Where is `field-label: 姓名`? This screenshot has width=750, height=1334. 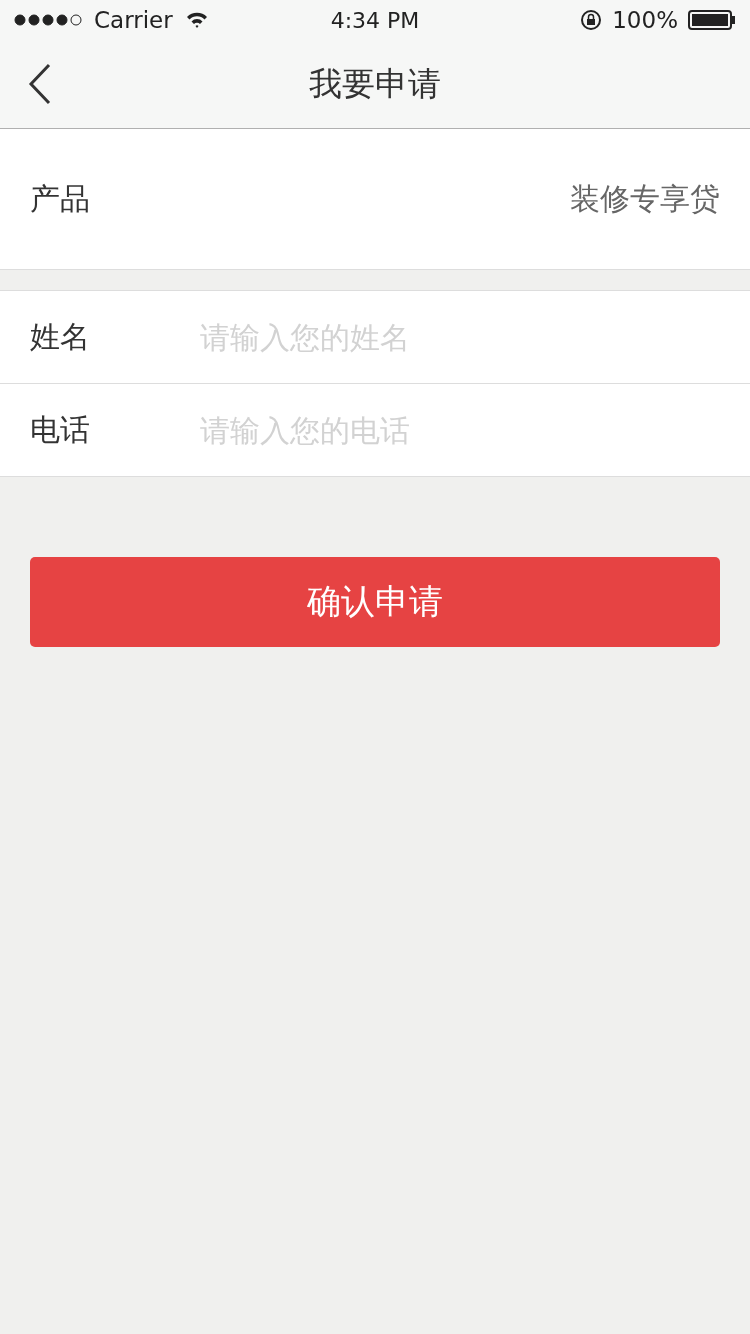 field-label: 姓名 is located at coordinates (60, 336).